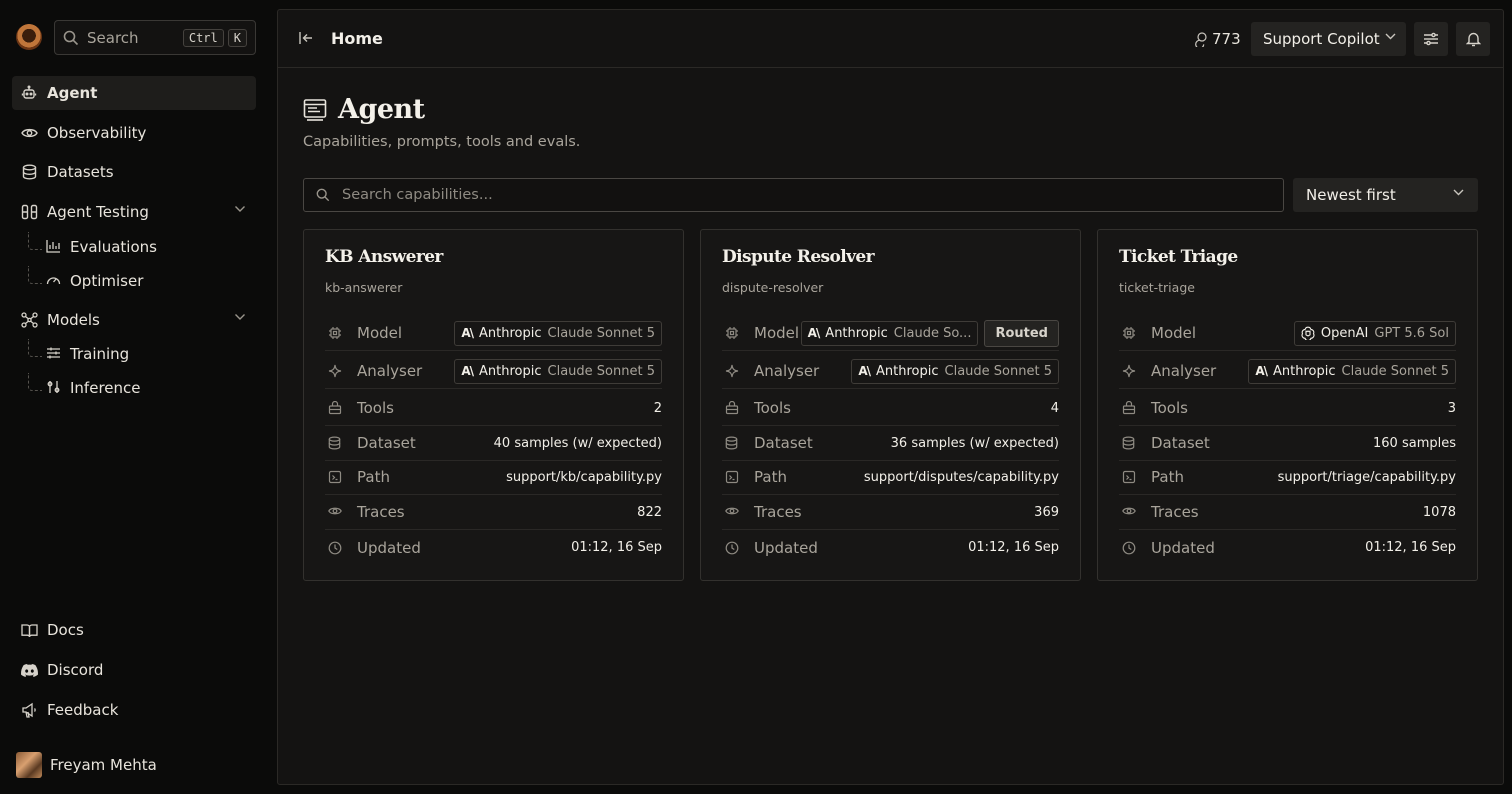  Describe the element at coordinates (29, 710) in the screenshot. I see `megaphone-icon` at that location.